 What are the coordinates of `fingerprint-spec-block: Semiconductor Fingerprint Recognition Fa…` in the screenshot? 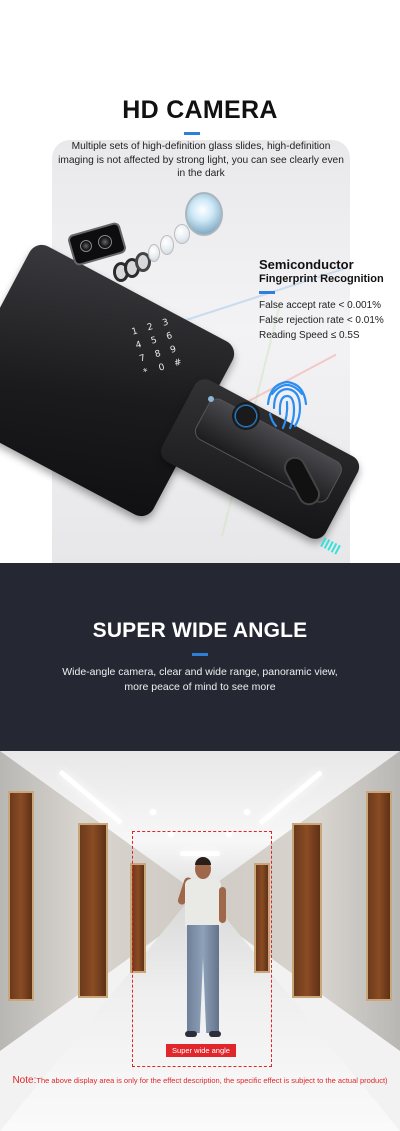 It's located at (329, 300).